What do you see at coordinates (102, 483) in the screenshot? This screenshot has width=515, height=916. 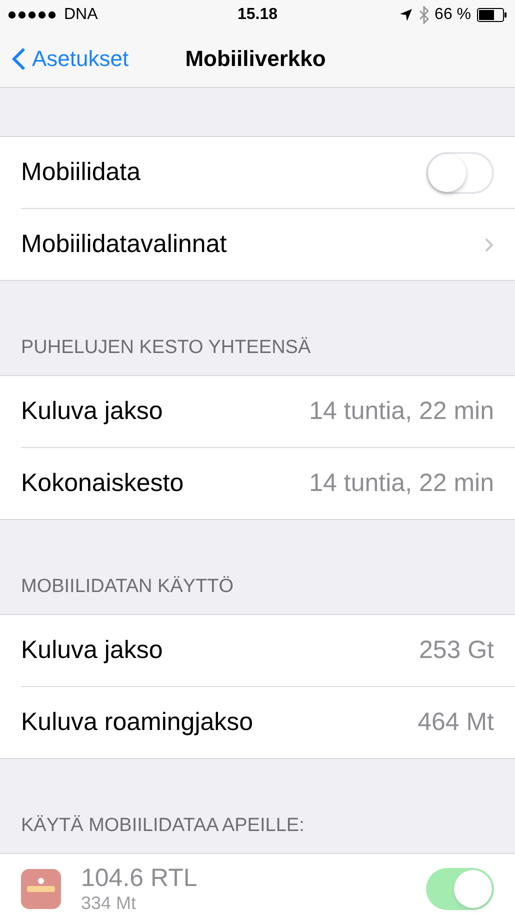 I see `row-label: Kokonaiskesto` at bounding box center [102, 483].